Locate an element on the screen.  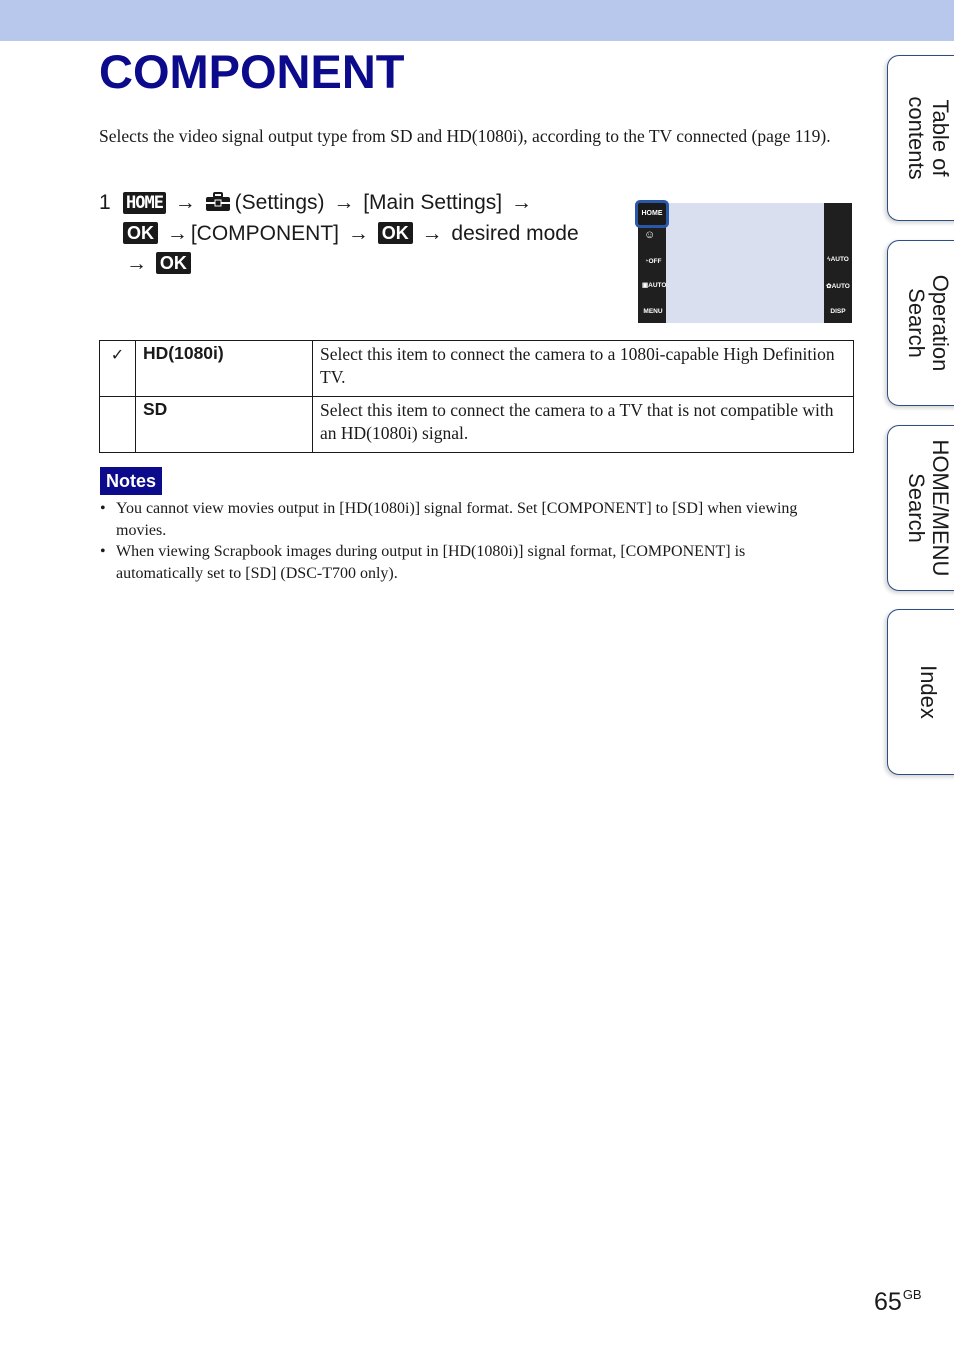
tab-home-menu-search: HOME/MENU Search is located at coordinates (920, 508).